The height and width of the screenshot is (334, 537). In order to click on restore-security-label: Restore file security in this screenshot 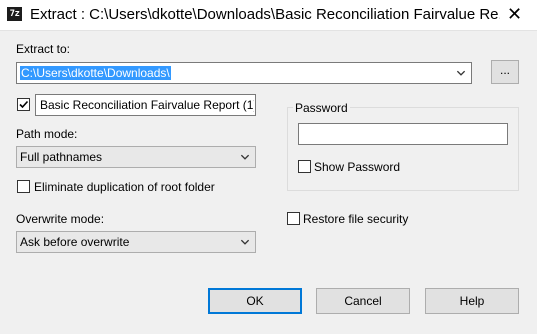, I will do `click(356, 219)`.